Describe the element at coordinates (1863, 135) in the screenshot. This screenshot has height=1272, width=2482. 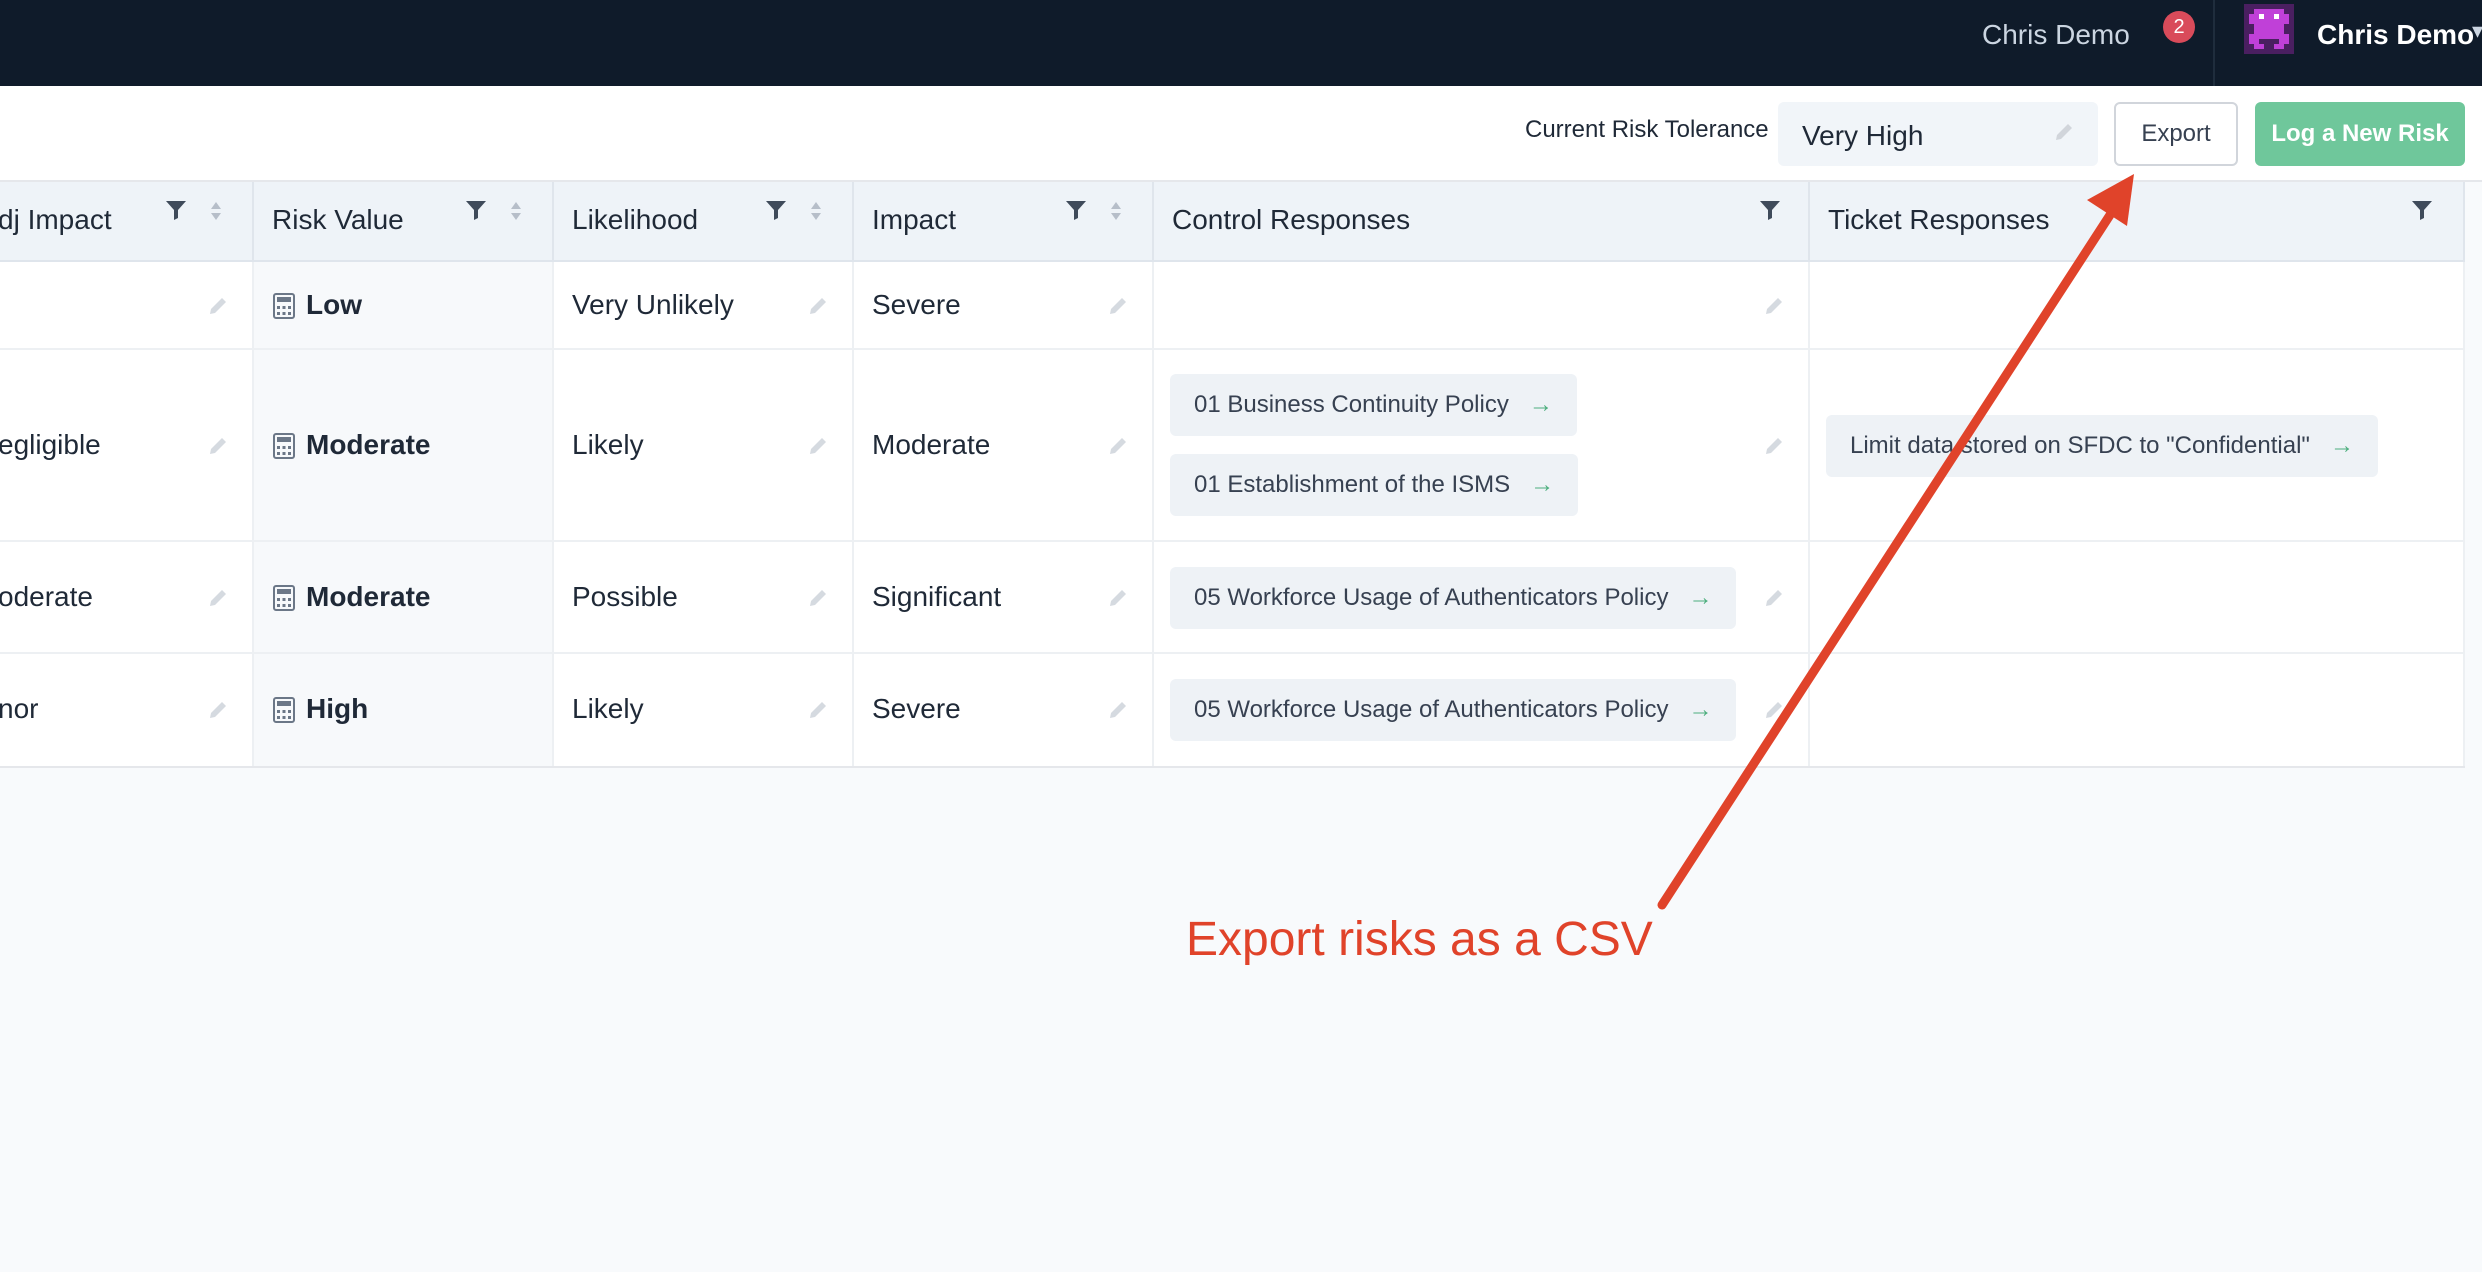
I see `risk-tolerance-value: Very High` at that location.